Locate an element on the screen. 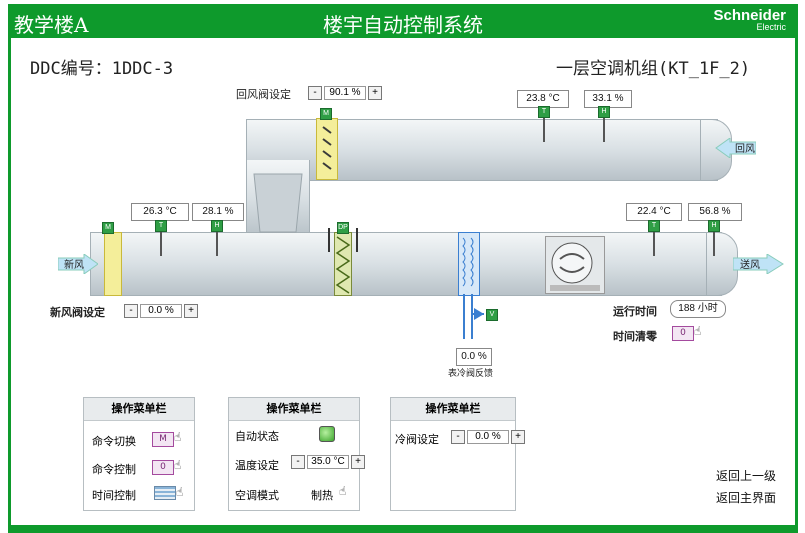 Image resolution: width=805 pixels, height=533 pixels. temp-setpoint-label: 温度设定 is located at coordinates (257, 465).